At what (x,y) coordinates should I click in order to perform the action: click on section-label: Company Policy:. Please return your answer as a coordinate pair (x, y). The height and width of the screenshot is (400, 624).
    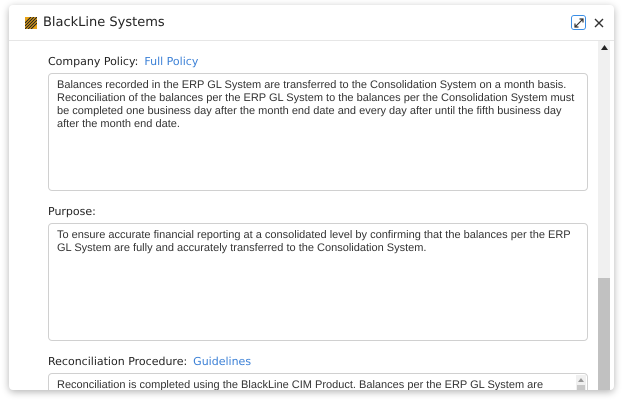
    Looking at the image, I should click on (93, 61).